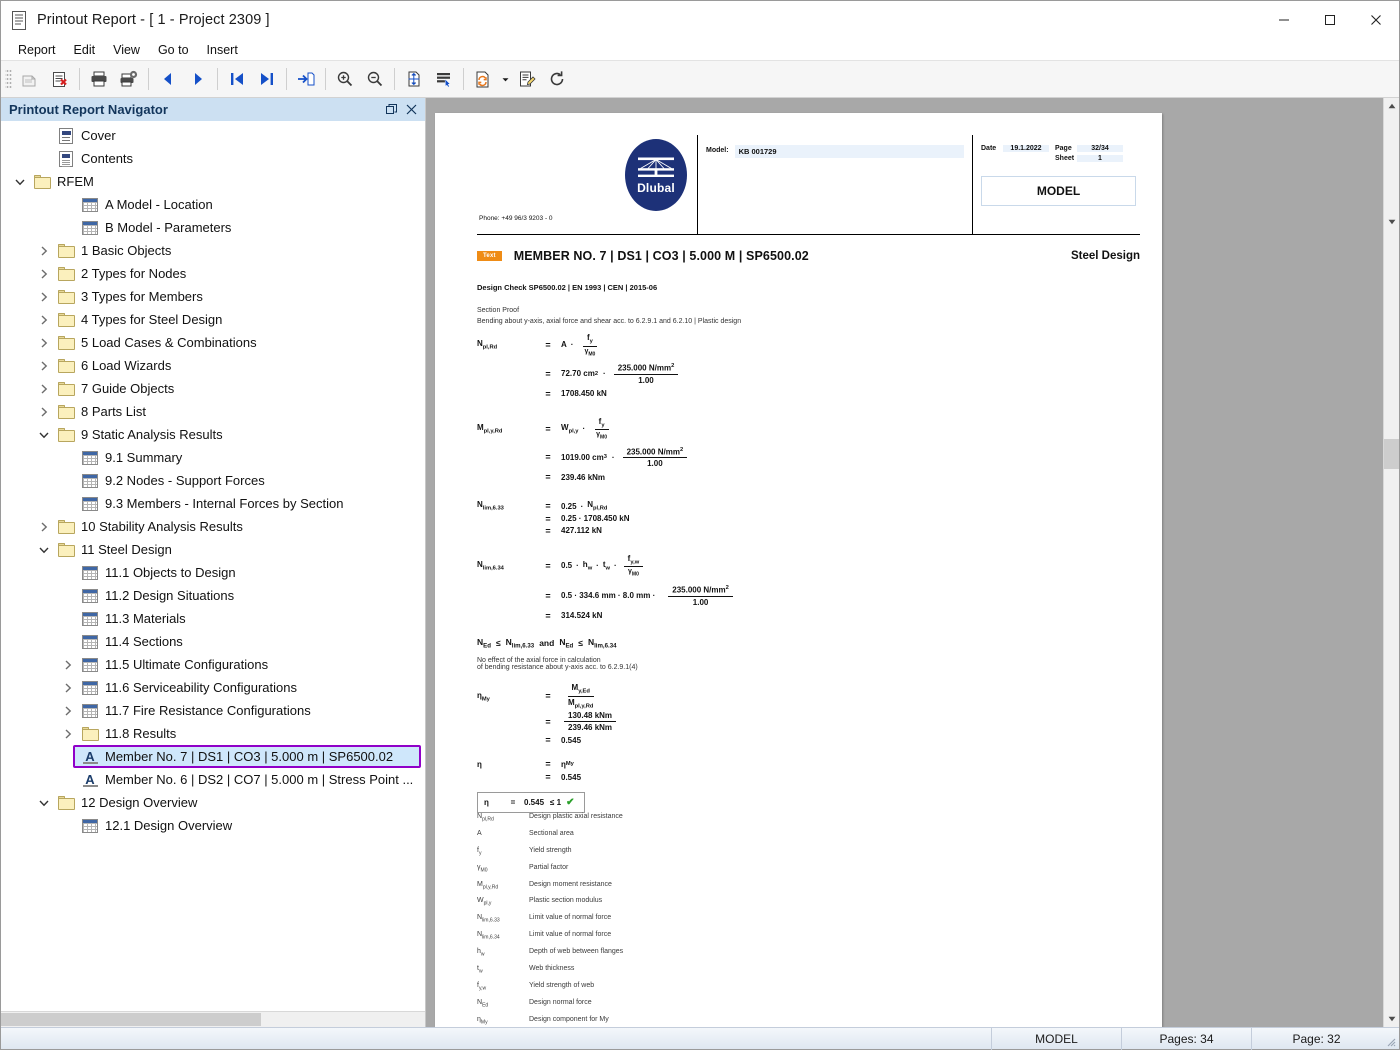 Image resolution: width=1400 pixels, height=1050 pixels. Describe the element at coordinates (1391, 106) in the screenshot. I see `scroll-up-icon` at that location.